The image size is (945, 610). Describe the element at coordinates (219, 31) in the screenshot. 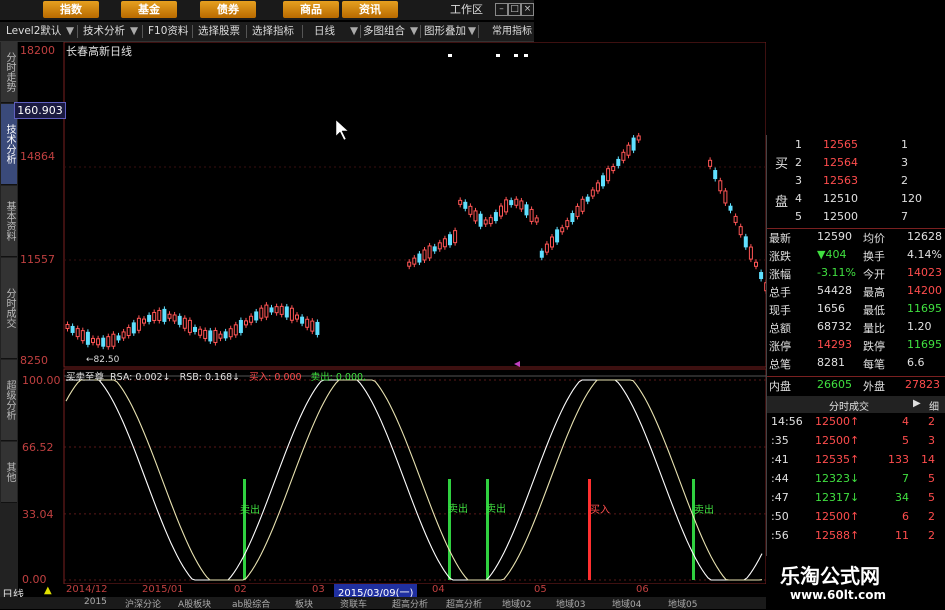

I see `toolbar-select-stock: 选择股票` at that location.